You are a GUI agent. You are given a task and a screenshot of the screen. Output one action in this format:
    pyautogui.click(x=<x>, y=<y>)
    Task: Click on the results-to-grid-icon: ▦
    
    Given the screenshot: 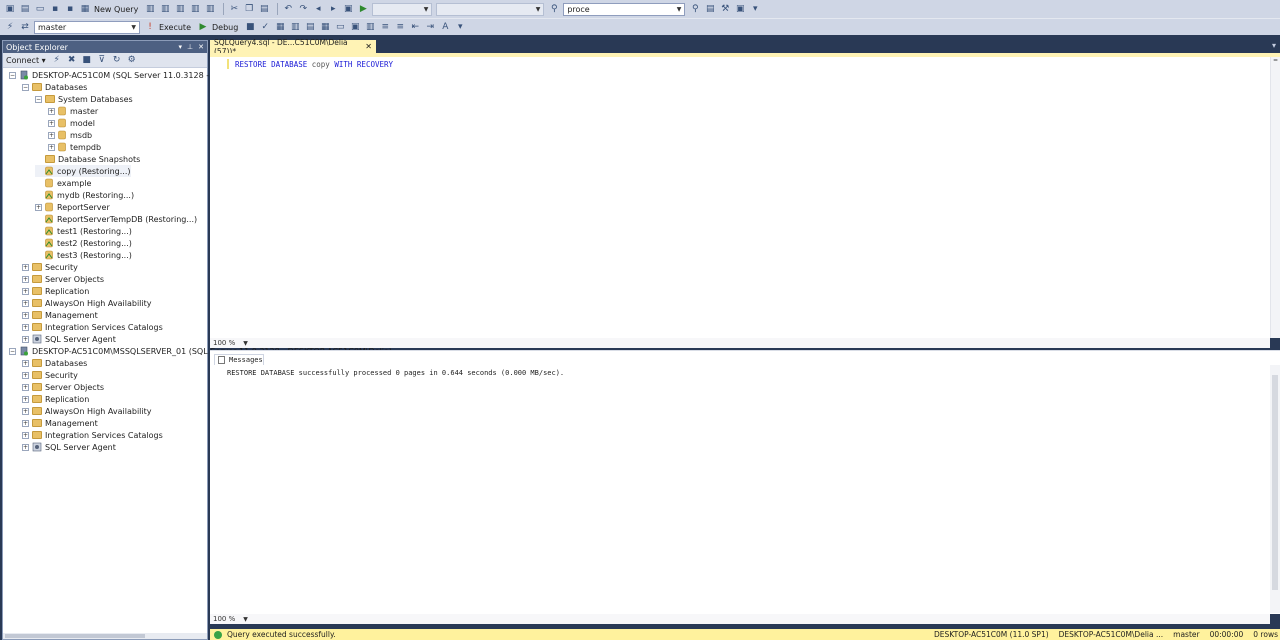 What is the action you would take?
    pyautogui.click(x=325, y=27)
    